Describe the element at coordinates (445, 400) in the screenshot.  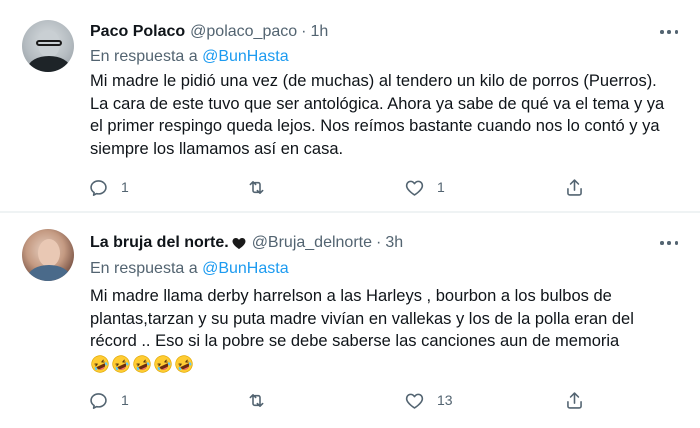
I see `like-count: 13` at that location.